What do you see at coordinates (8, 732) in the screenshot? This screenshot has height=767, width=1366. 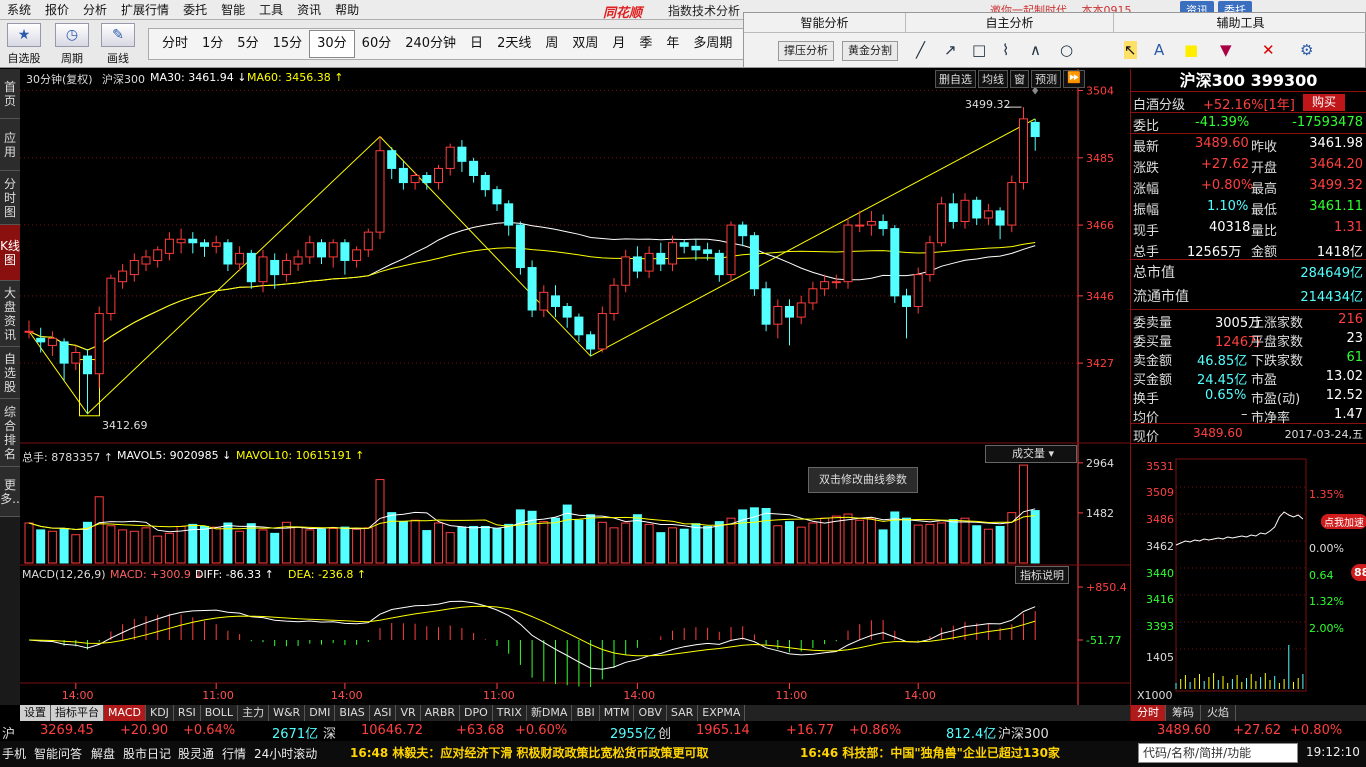 I see `sh-index-name: 沪` at bounding box center [8, 732].